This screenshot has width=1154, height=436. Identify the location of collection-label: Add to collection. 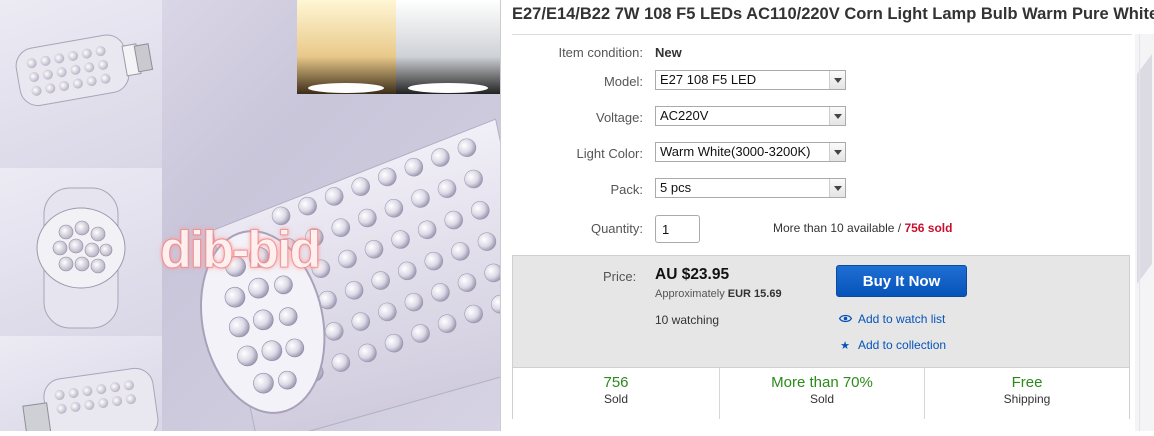
(902, 345).